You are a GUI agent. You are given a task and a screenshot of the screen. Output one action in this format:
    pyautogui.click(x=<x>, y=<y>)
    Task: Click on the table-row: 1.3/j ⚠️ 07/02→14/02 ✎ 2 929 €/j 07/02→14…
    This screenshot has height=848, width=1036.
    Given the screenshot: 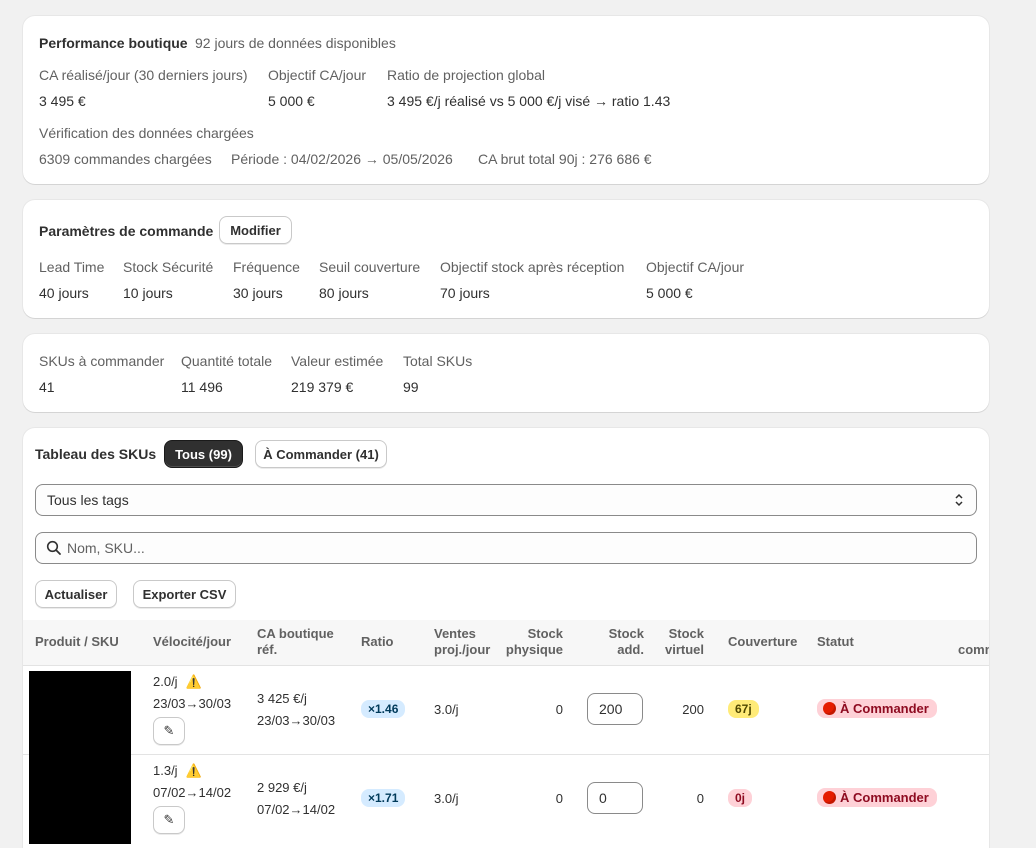 What is the action you would take?
    pyautogui.click(x=506, y=799)
    